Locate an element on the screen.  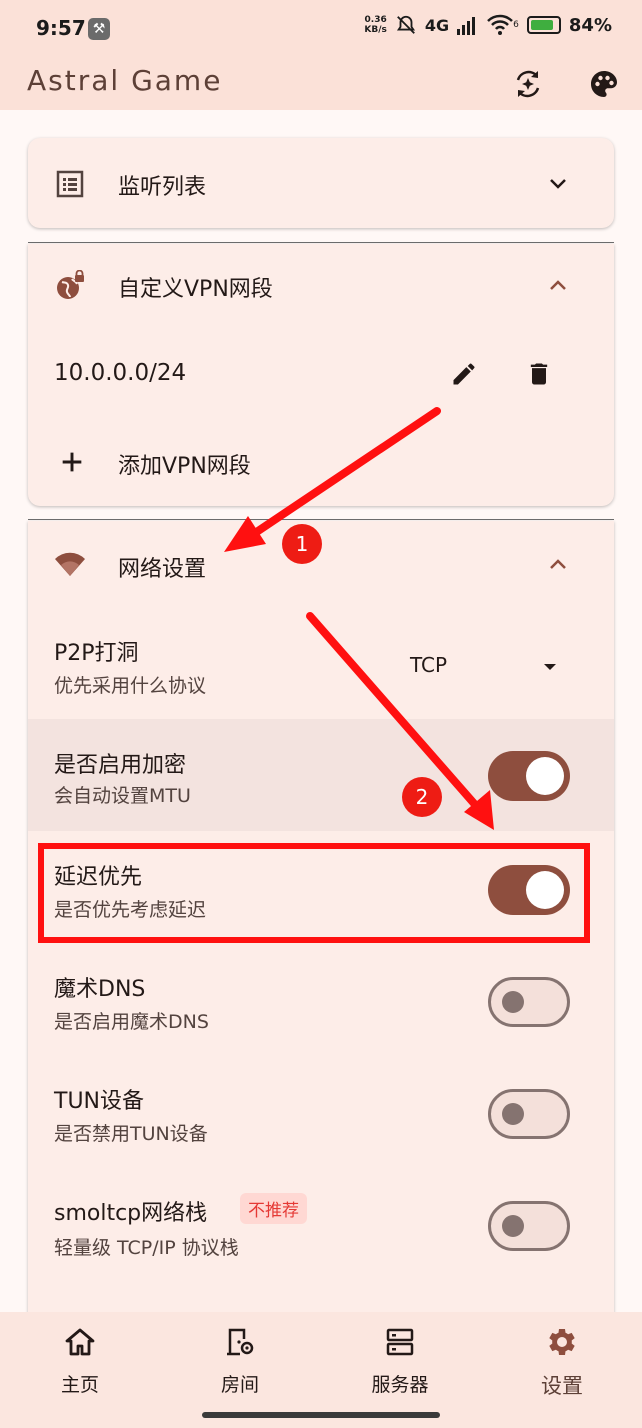
nav-label: 主页 is located at coordinates (79, 1385).